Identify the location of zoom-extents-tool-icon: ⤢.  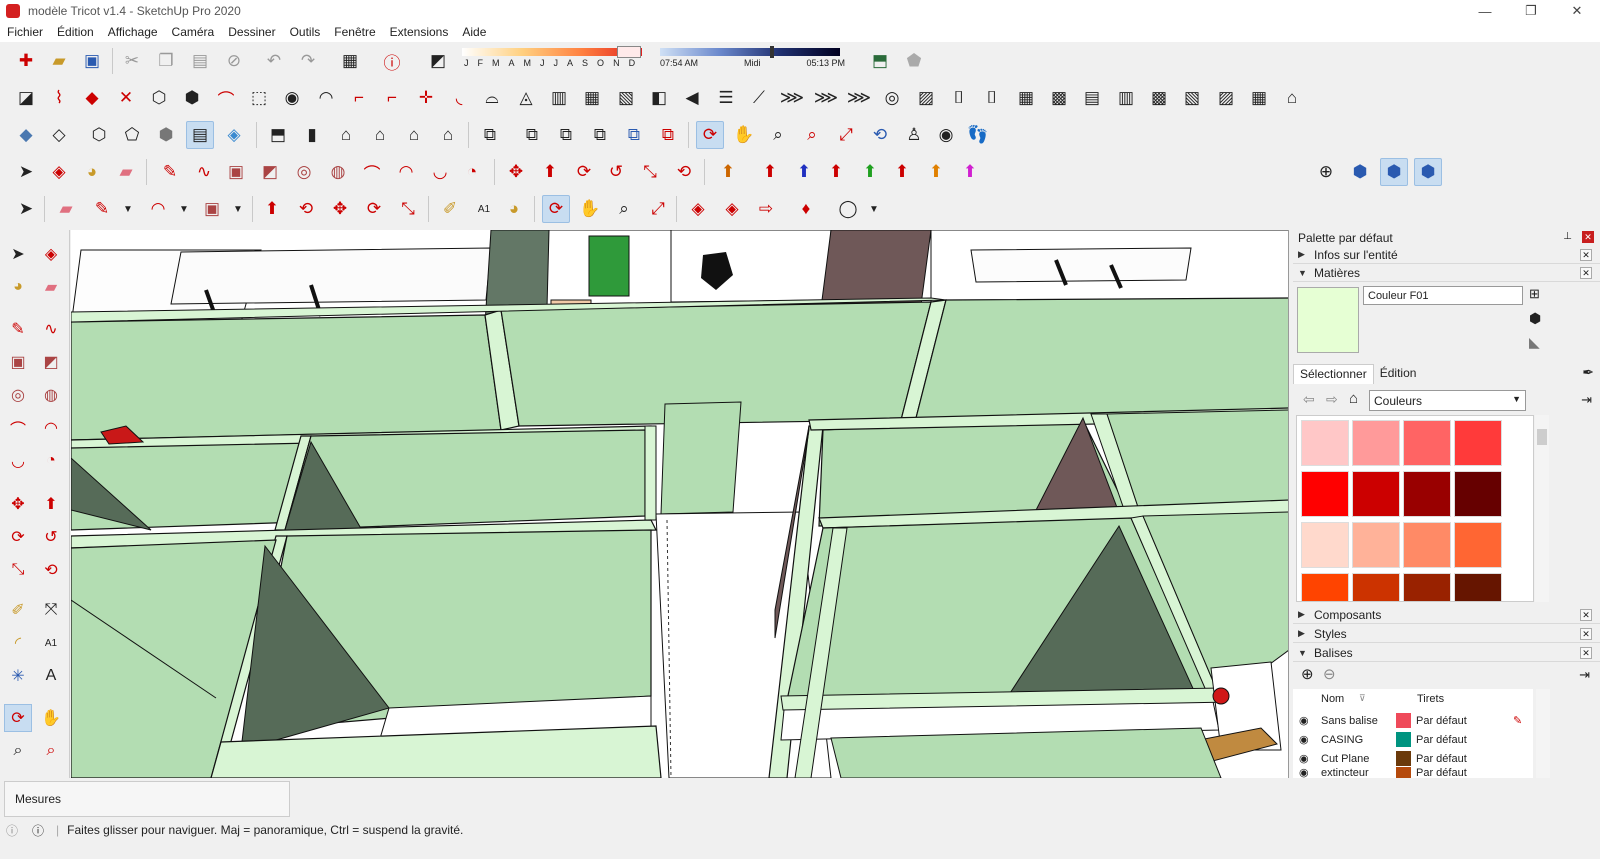
(658, 209).